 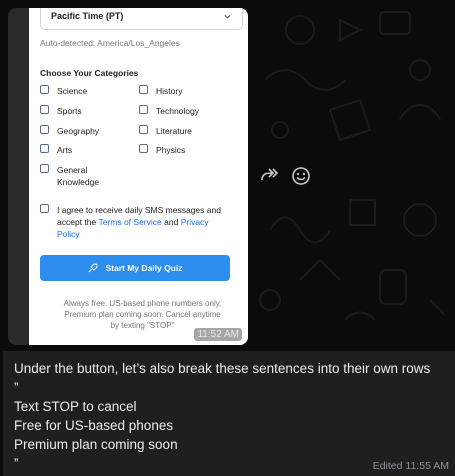 I want to click on message-timestamp: 11:52 AM, so click(x=218, y=334).